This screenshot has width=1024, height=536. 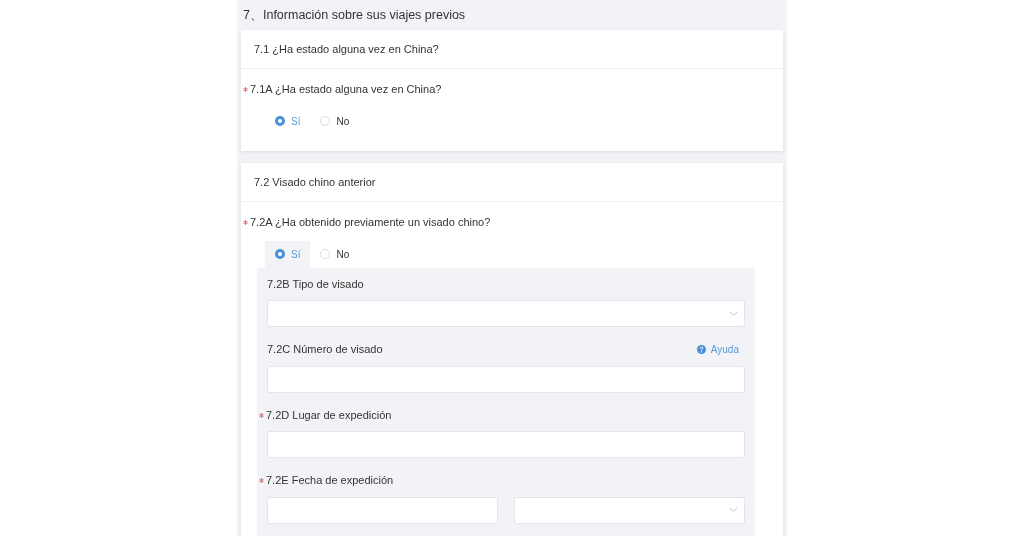 I want to click on field-label: 7.2C Número de visado, so click(x=325, y=350).